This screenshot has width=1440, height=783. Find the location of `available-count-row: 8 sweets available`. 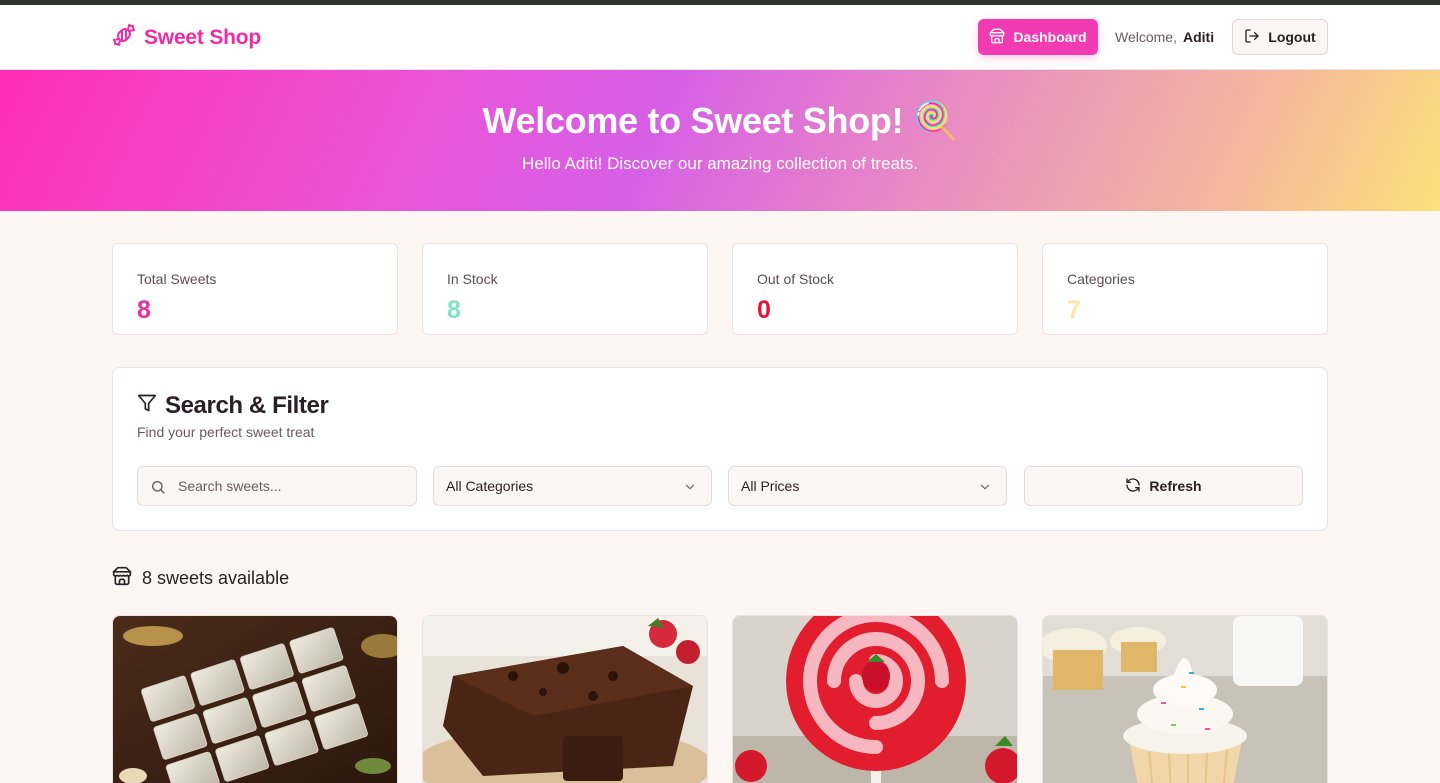

available-count-row: 8 sweets available is located at coordinates (200, 578).